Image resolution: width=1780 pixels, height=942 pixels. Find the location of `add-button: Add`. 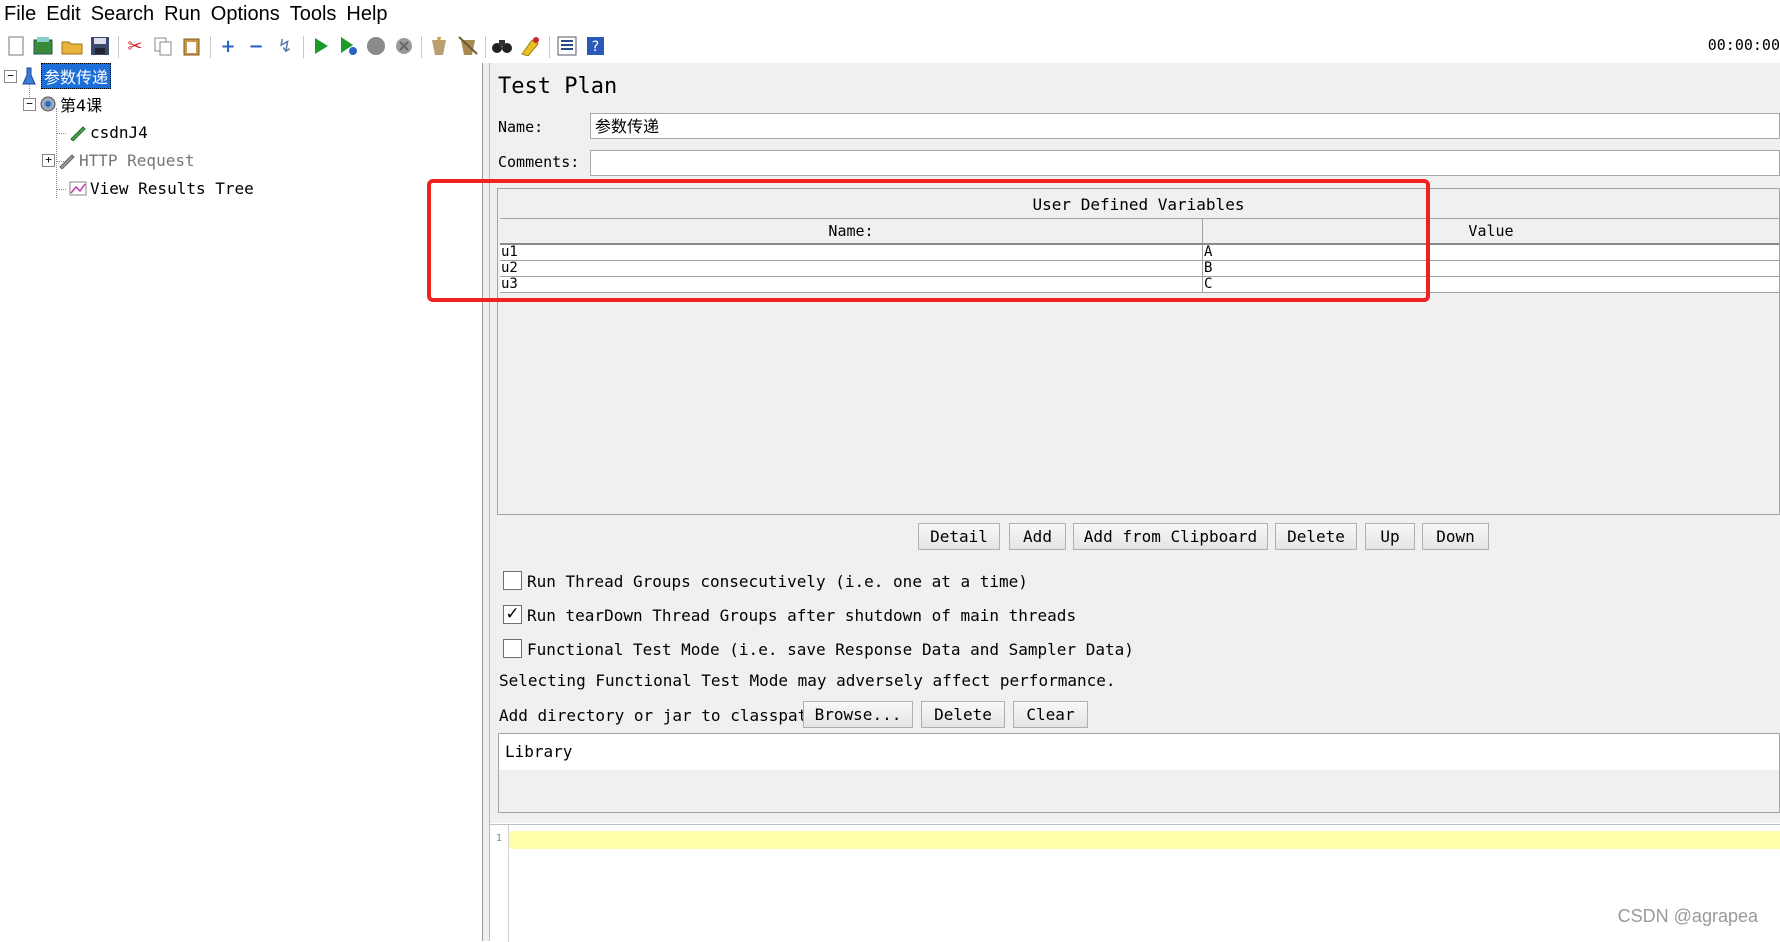

add-button: Add is located at coordinates (1037, 536).